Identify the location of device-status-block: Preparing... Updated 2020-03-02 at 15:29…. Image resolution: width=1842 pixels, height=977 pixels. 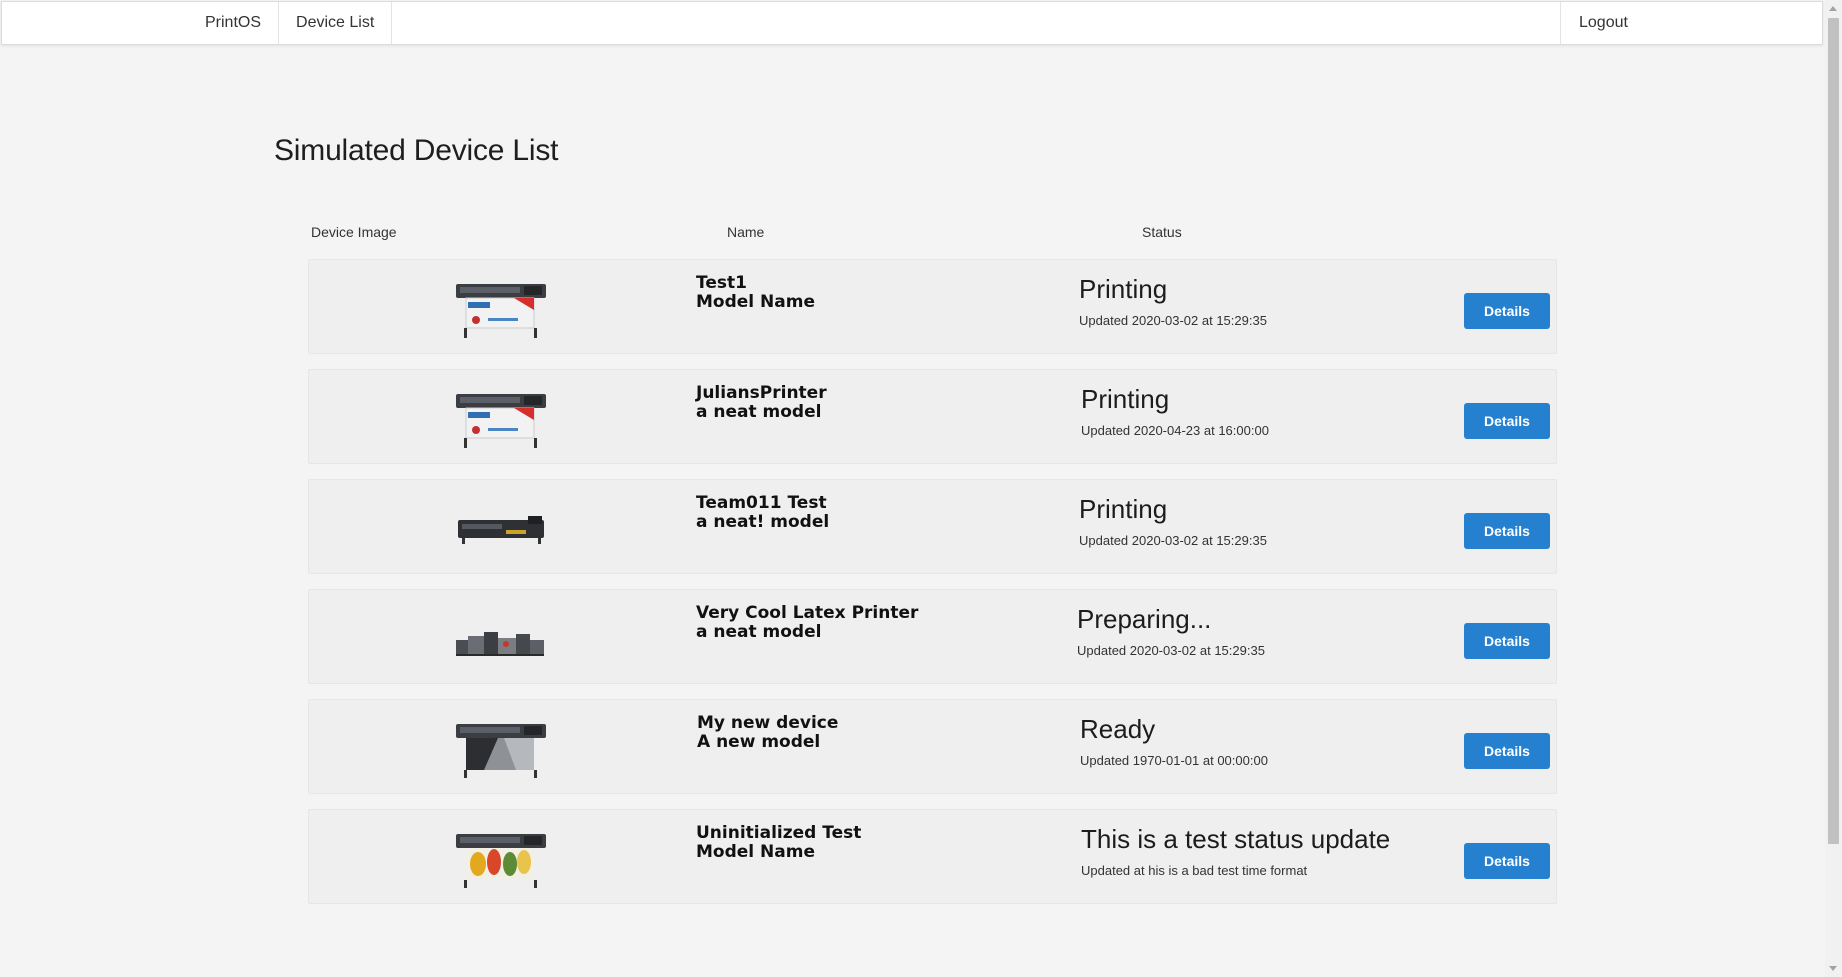
(1171, 630).